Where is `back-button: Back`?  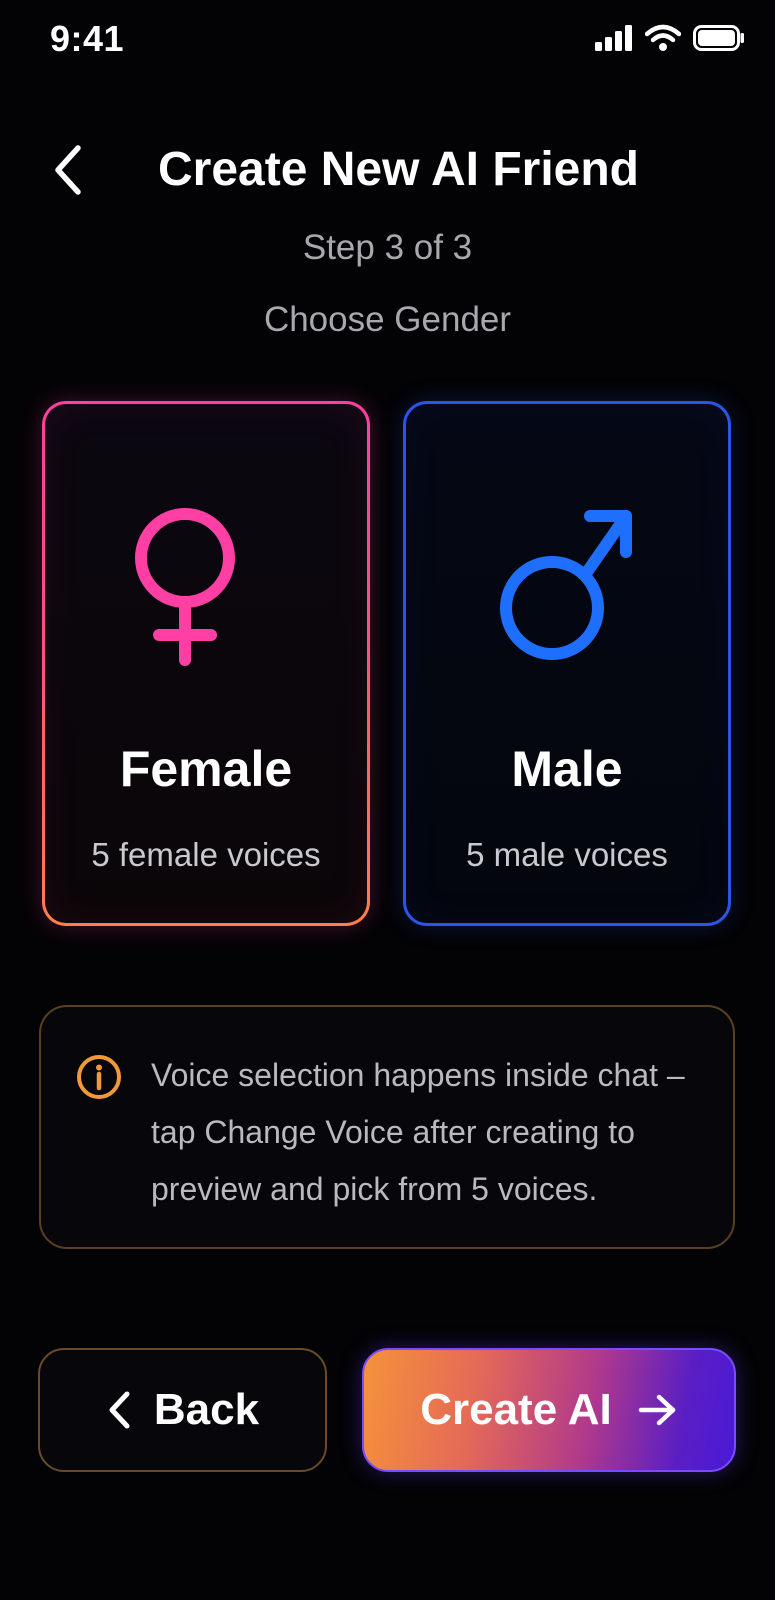 back-button: Back is located at coordinates (182, 1410).